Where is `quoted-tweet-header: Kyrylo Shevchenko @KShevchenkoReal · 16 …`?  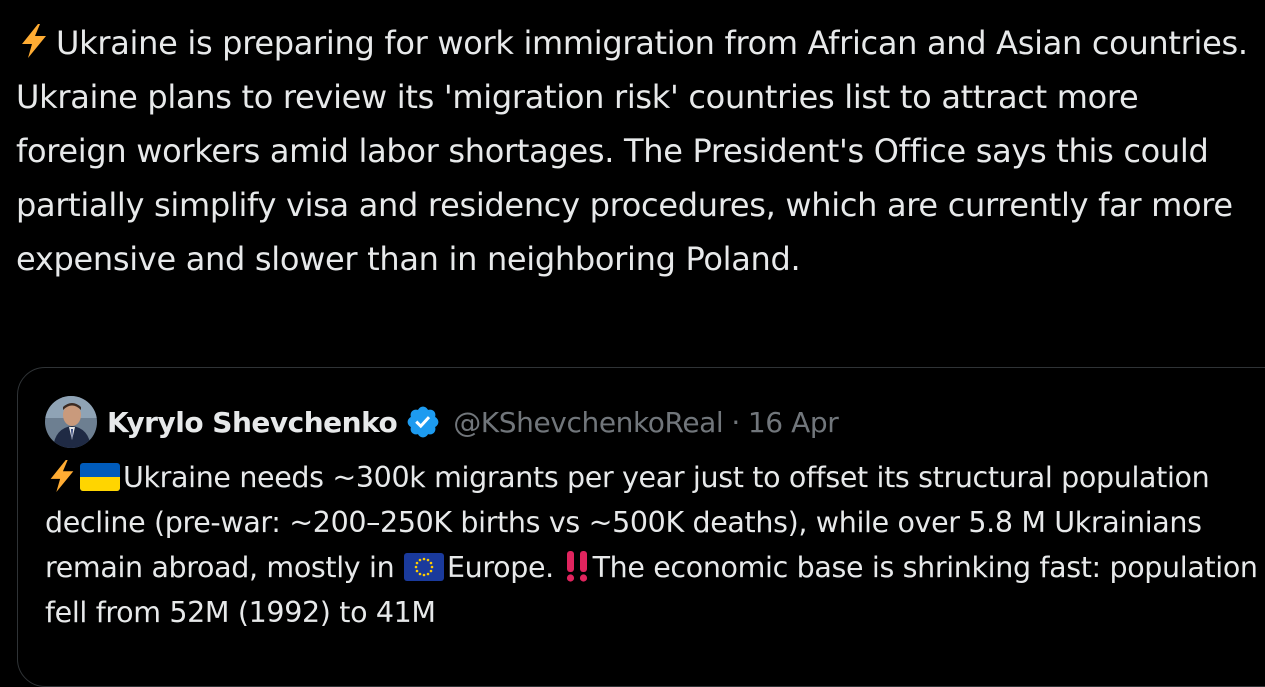 quoted-tweet-header: Kyrylo Shevchenko @KShevchenkoReal · 16 … is located at coordinates (442, 422).